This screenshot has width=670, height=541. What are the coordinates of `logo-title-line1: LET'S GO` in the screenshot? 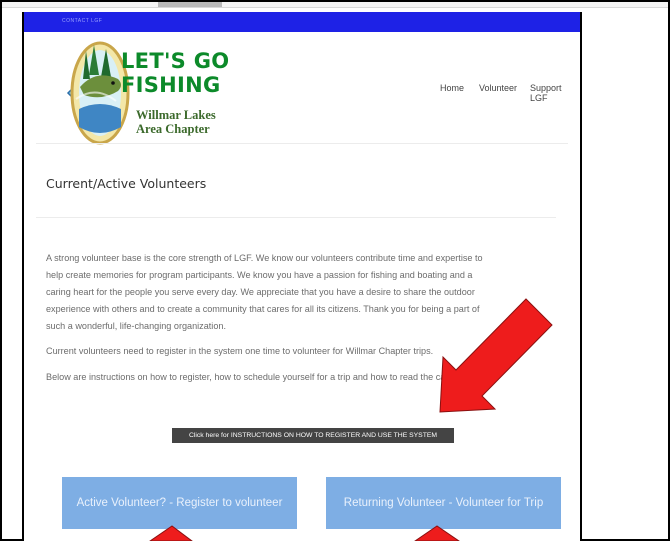 It's located at (175, 61).